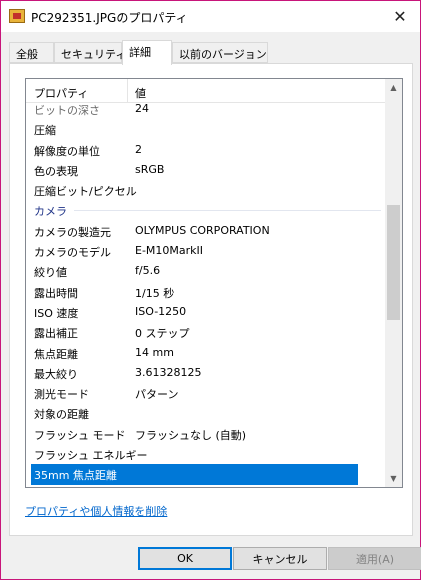  Describe the element at coordinates (168, 372) in the screenshot. I see `property-value: 3.61328125` at that location.